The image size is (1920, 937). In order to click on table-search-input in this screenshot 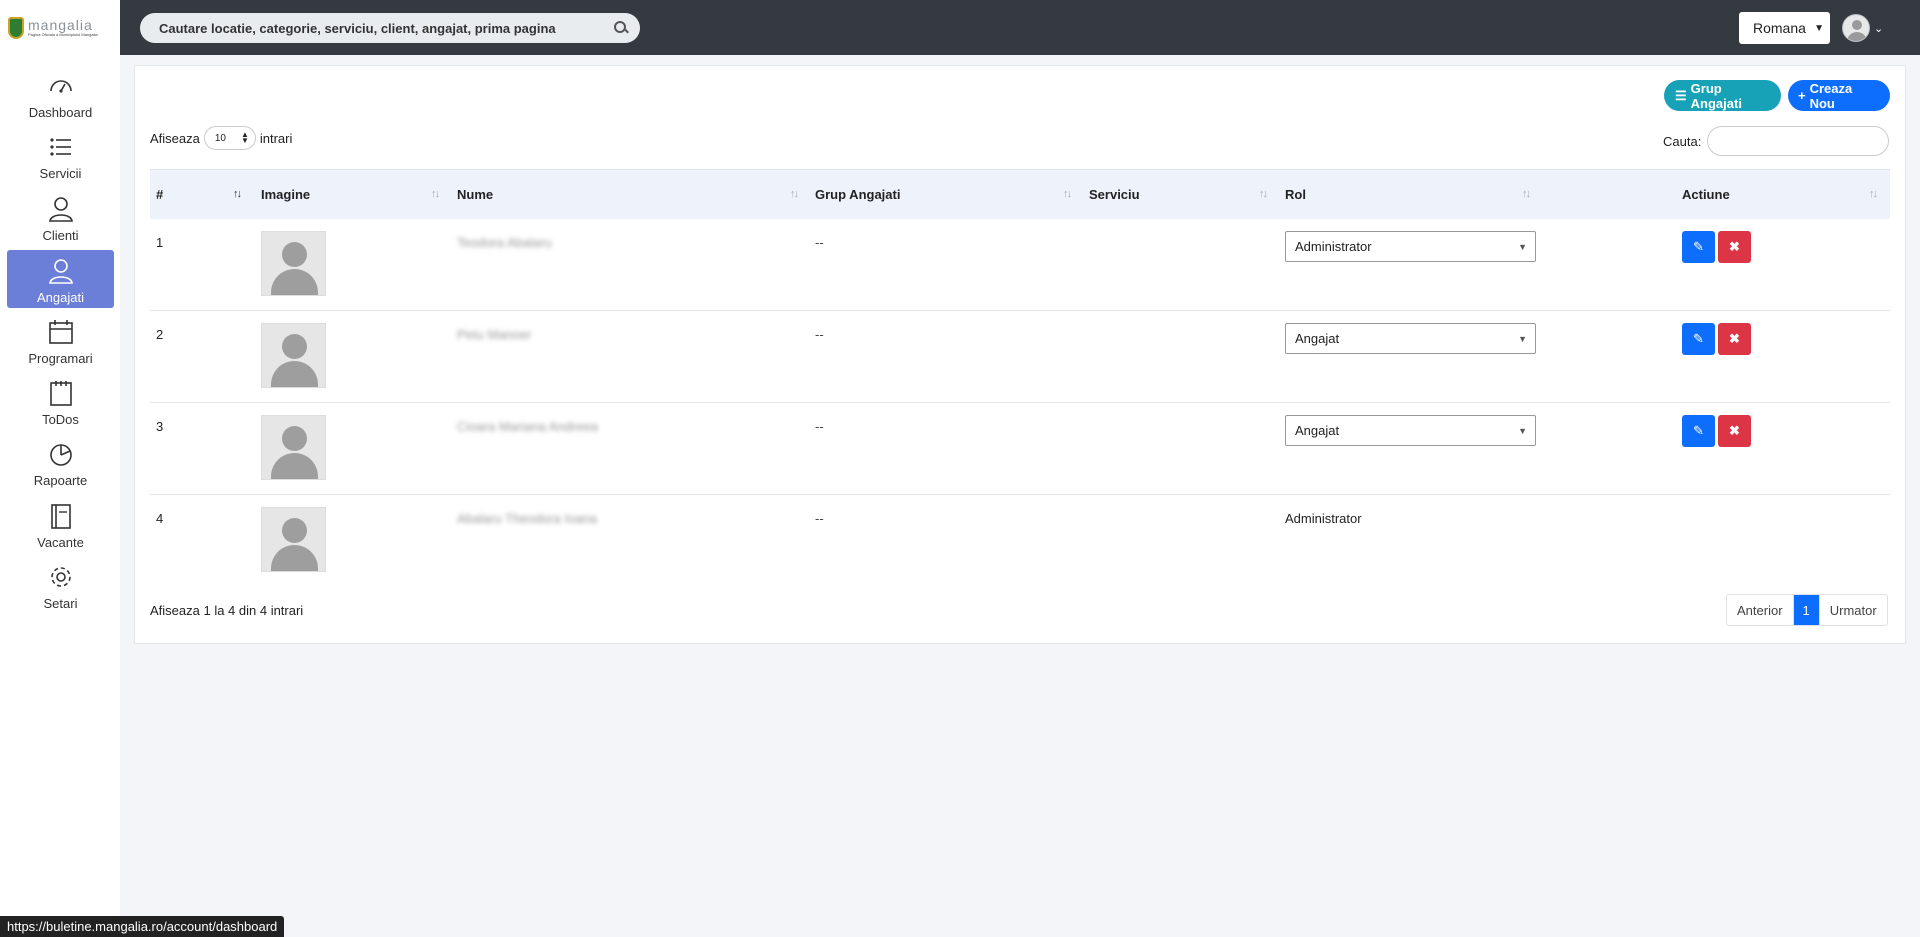, I will do `click(1798, 141)`.